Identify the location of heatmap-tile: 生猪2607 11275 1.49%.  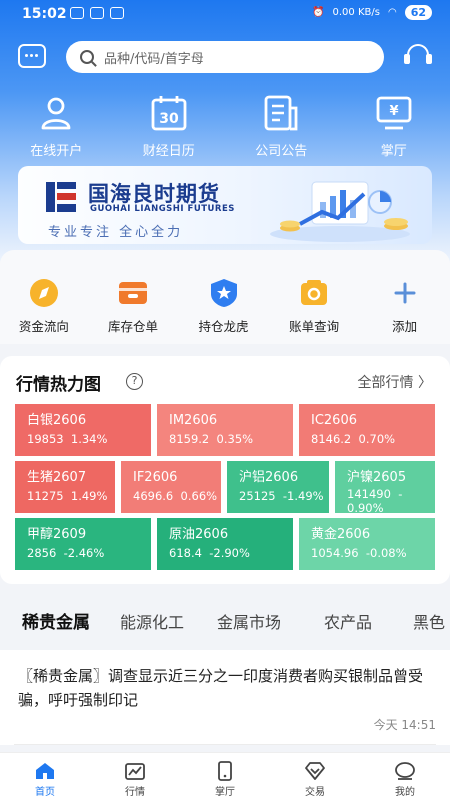
(65, 487).